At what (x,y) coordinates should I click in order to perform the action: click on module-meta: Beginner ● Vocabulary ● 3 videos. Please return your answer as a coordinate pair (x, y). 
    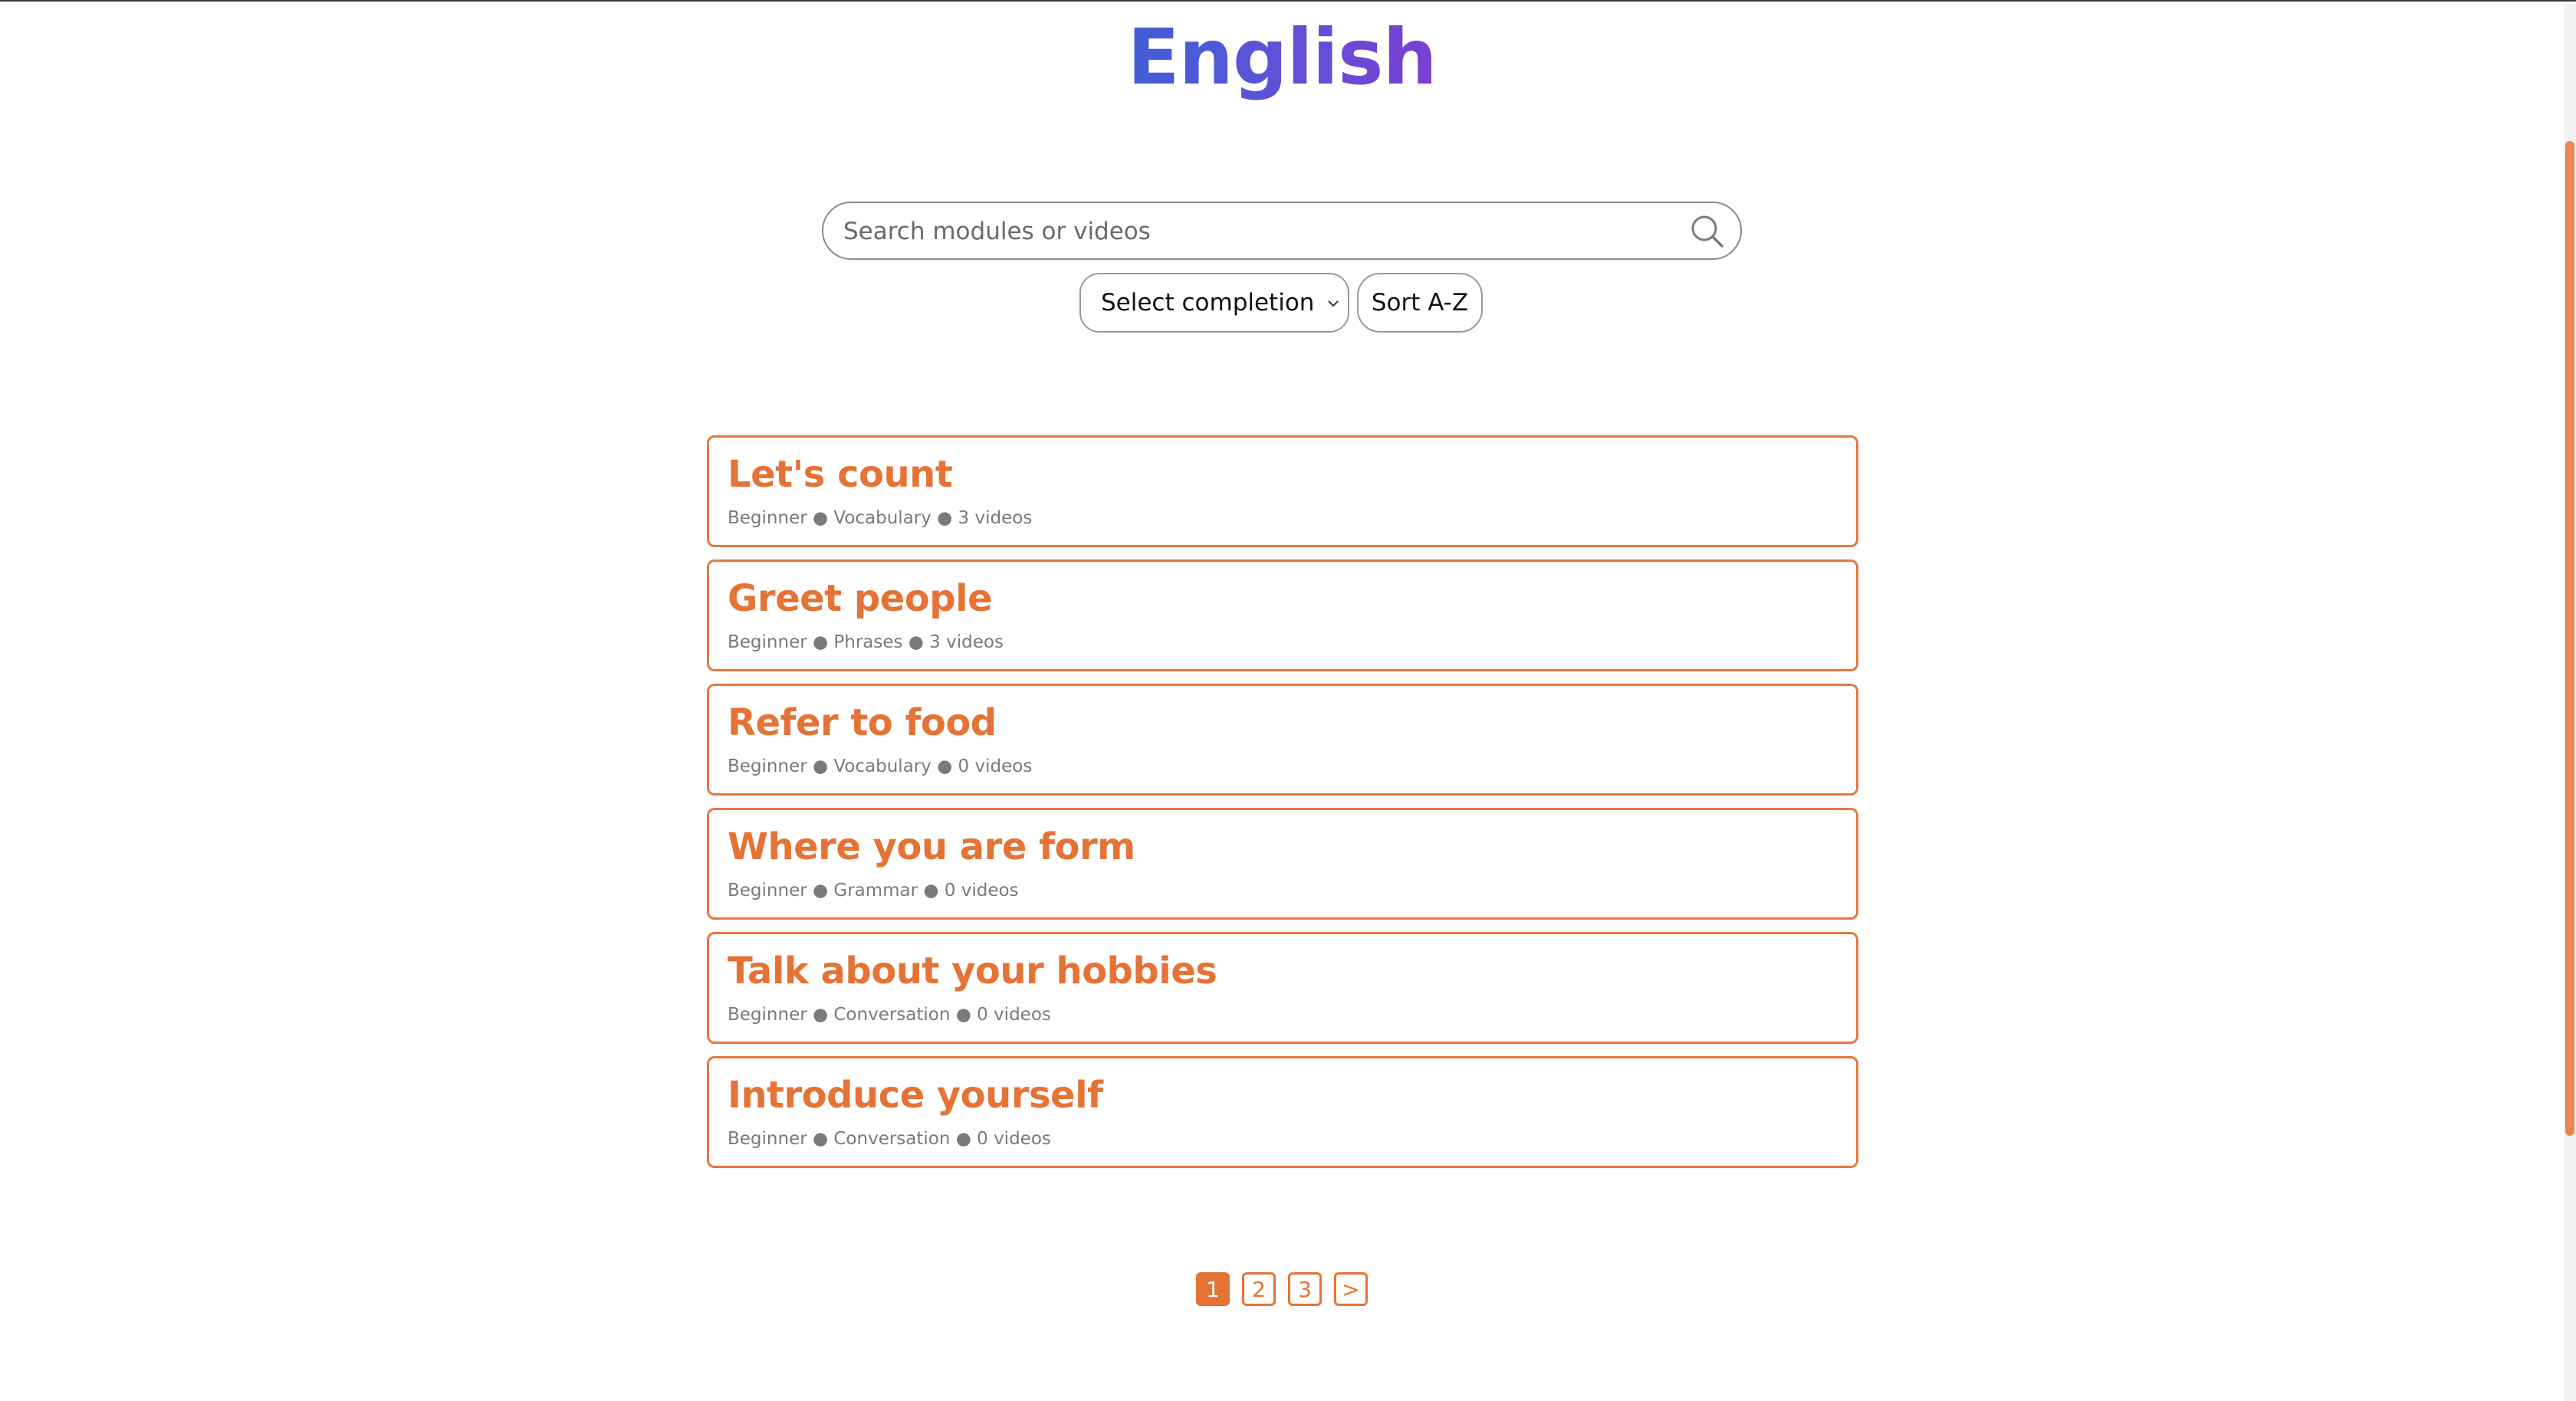
    Looking at the image, I should click on (881, 518).